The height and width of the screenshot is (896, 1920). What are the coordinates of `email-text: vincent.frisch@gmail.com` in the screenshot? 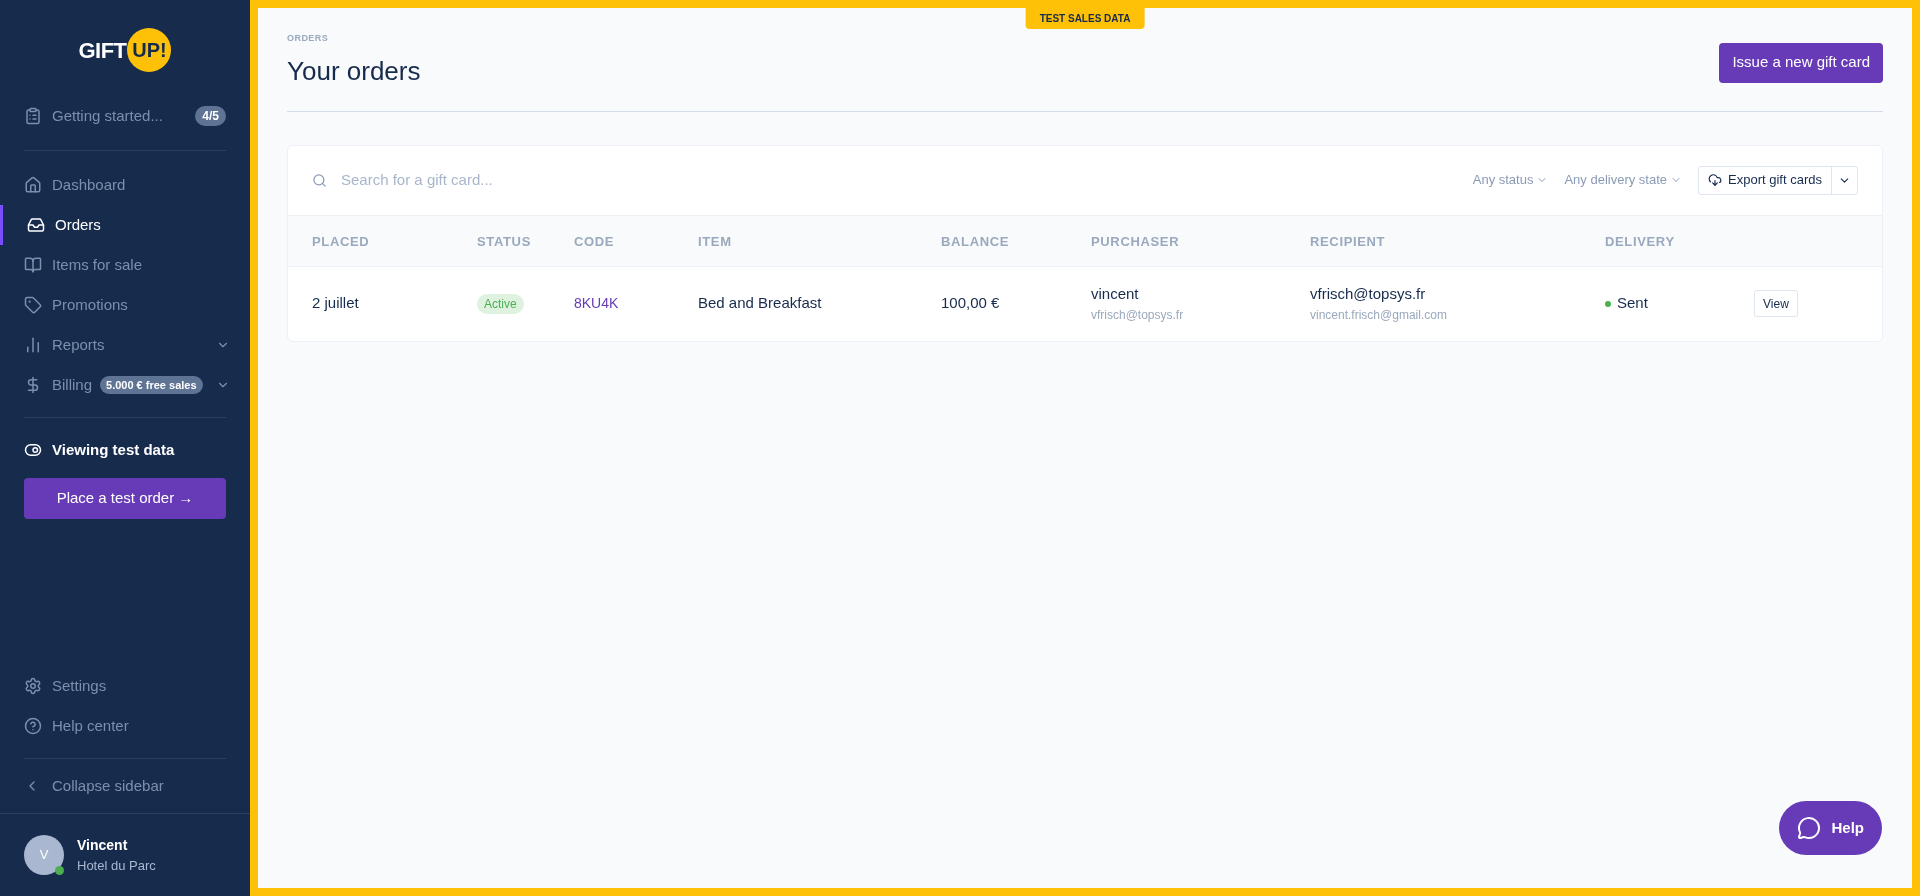 It's located at (1379, 315).